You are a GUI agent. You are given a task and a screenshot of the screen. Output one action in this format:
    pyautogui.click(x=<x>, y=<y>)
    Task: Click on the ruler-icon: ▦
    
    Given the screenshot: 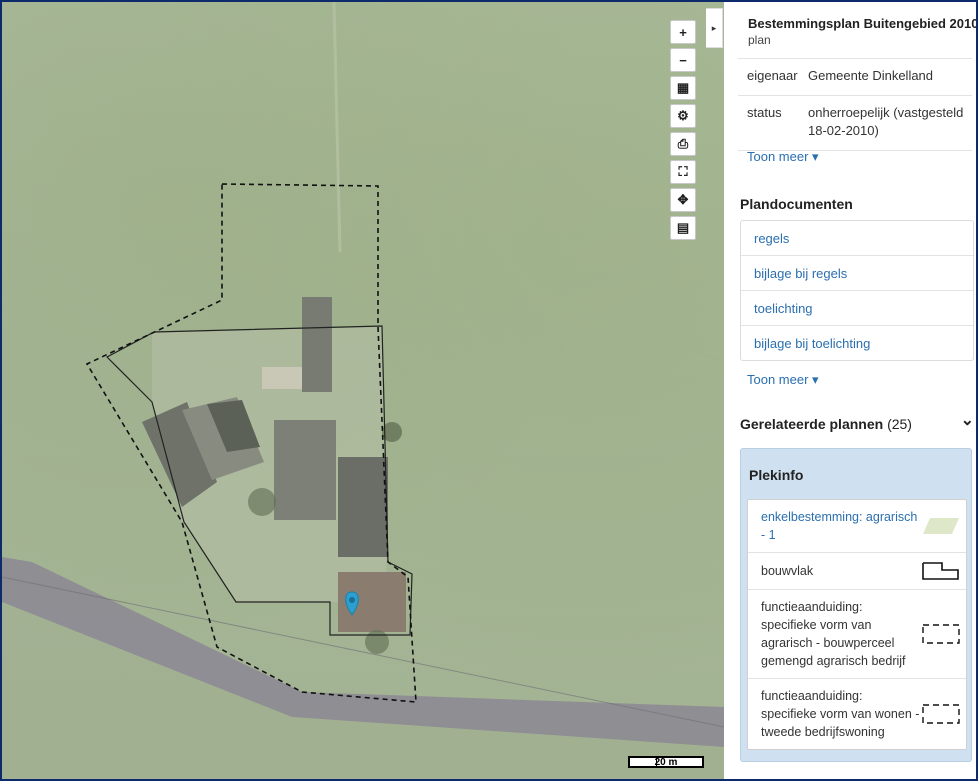 What is the action you would take?
    pyautogui.click(x=683, y=88)
    